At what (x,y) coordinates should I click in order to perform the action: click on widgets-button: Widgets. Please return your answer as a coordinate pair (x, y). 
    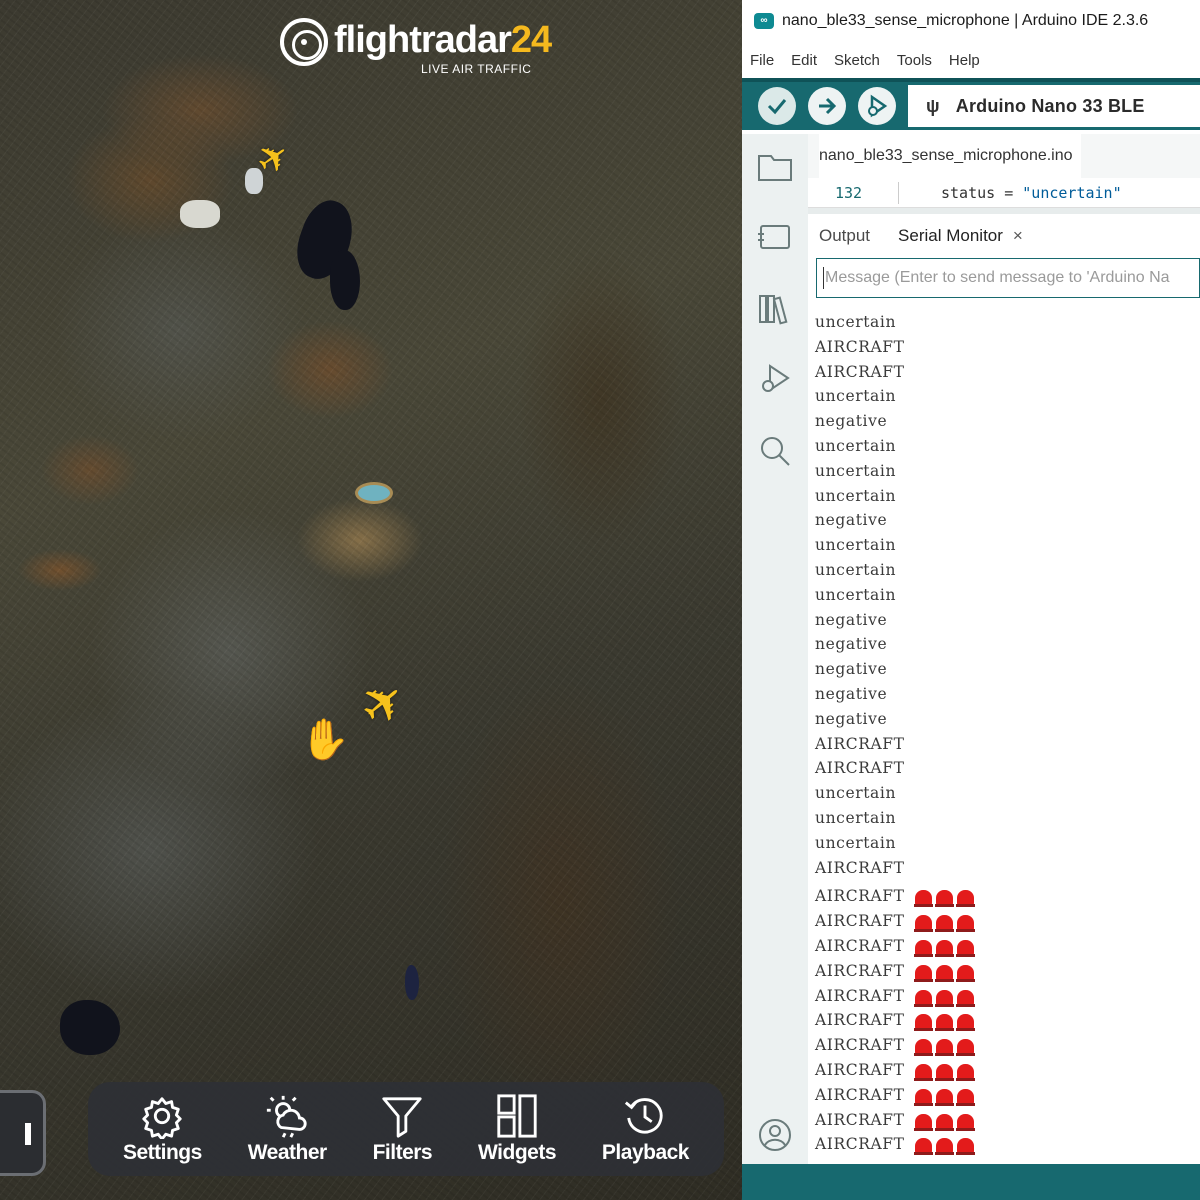
    Looking at the image, I should click on (517, 1129).